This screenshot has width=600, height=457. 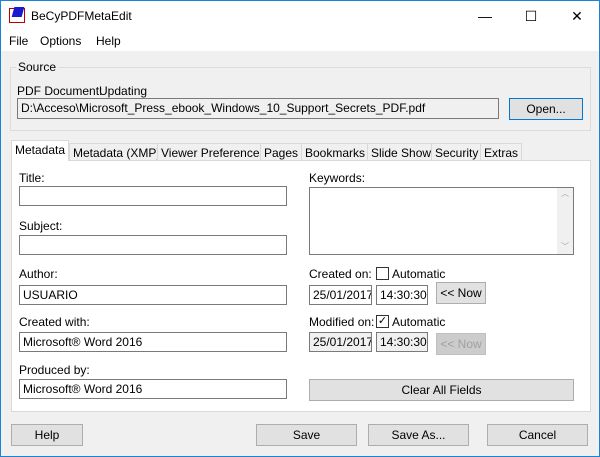 What do you see at coordinates (461, 293) in the screenshot?
I see `created-now-button: << Now` at bounding box center [461, 293].